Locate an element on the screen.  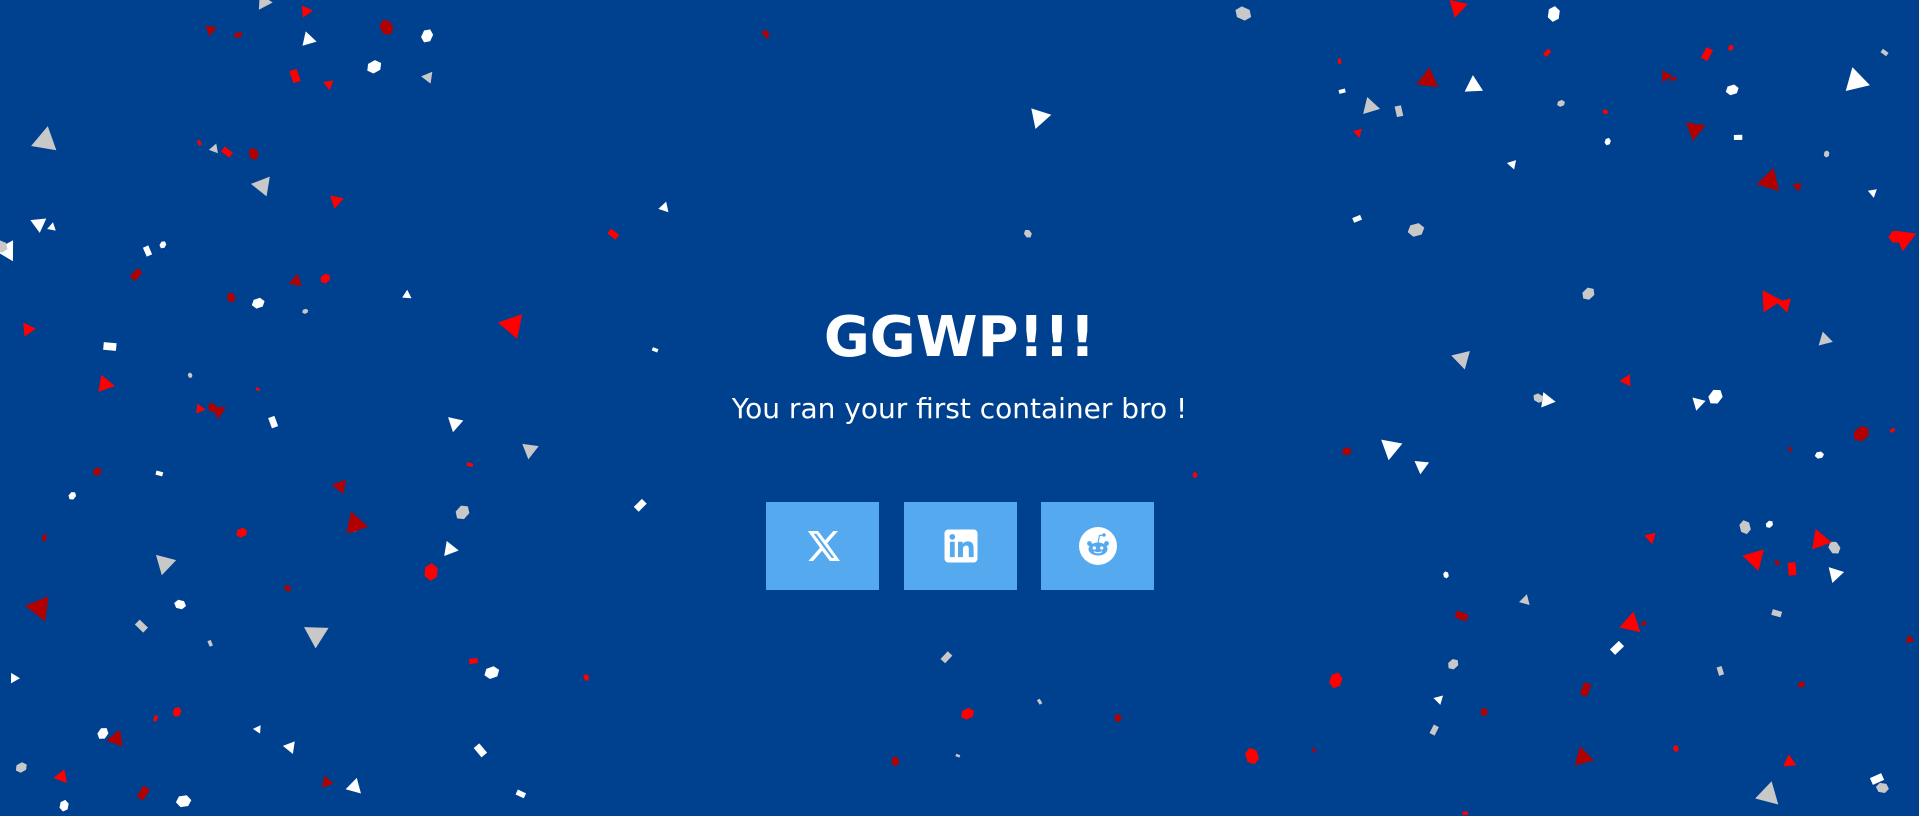
page-subtitle: You ran your first container bro ! is located at coordinates (959, 408).